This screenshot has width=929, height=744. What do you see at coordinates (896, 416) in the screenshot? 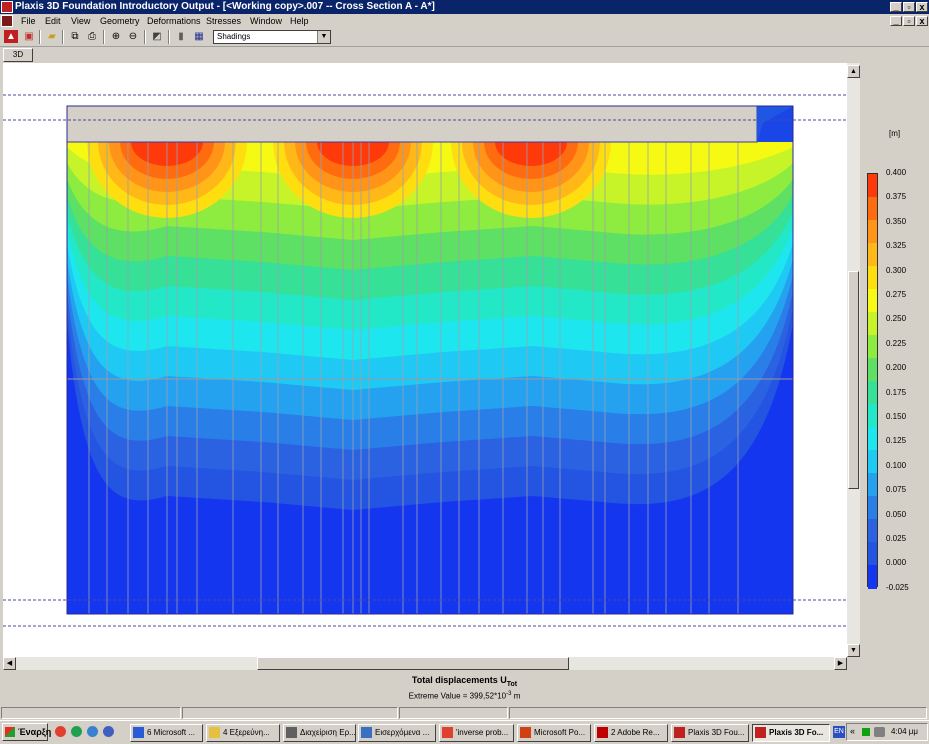
I see `legend-label: 0.150` at bounding box center [896, 416].